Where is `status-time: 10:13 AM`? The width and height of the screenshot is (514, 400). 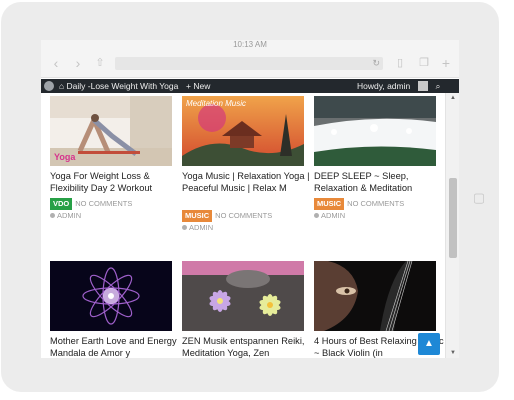
status-time: 10:13 AM is located at coordinates (250, 44).